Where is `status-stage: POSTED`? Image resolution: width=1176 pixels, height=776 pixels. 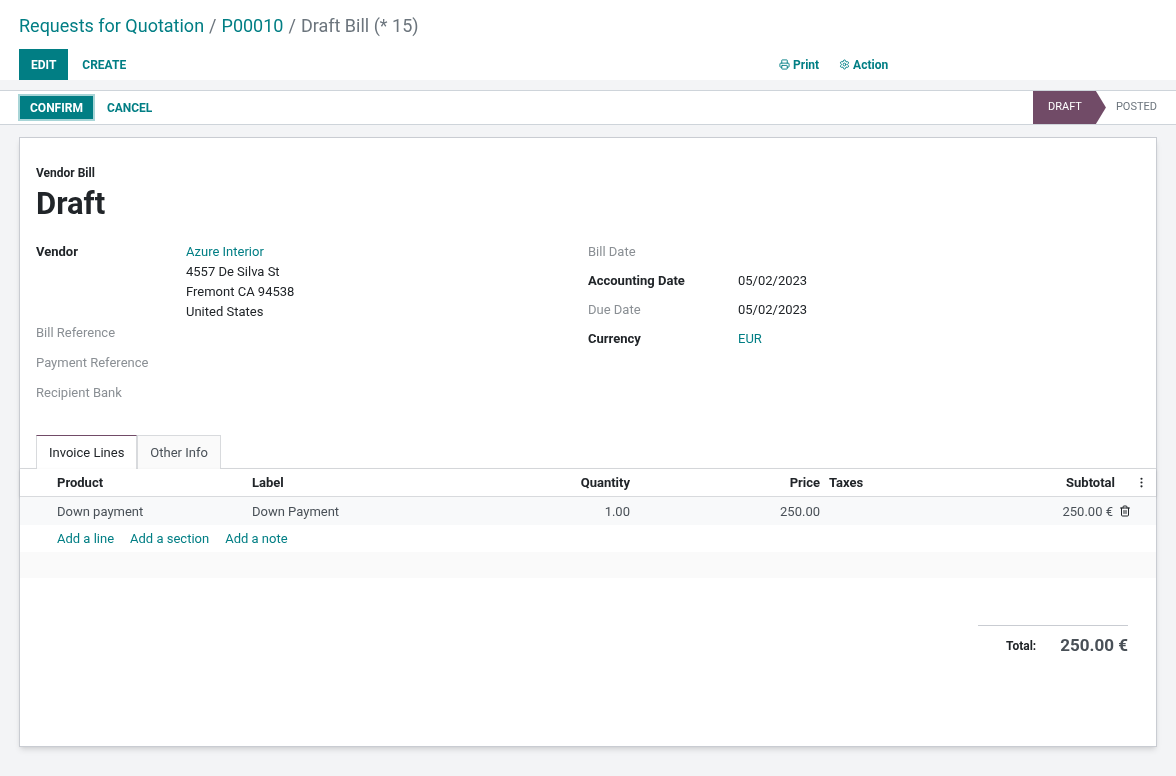 status-stage: POSTED is located at coordinates (1132, 107).